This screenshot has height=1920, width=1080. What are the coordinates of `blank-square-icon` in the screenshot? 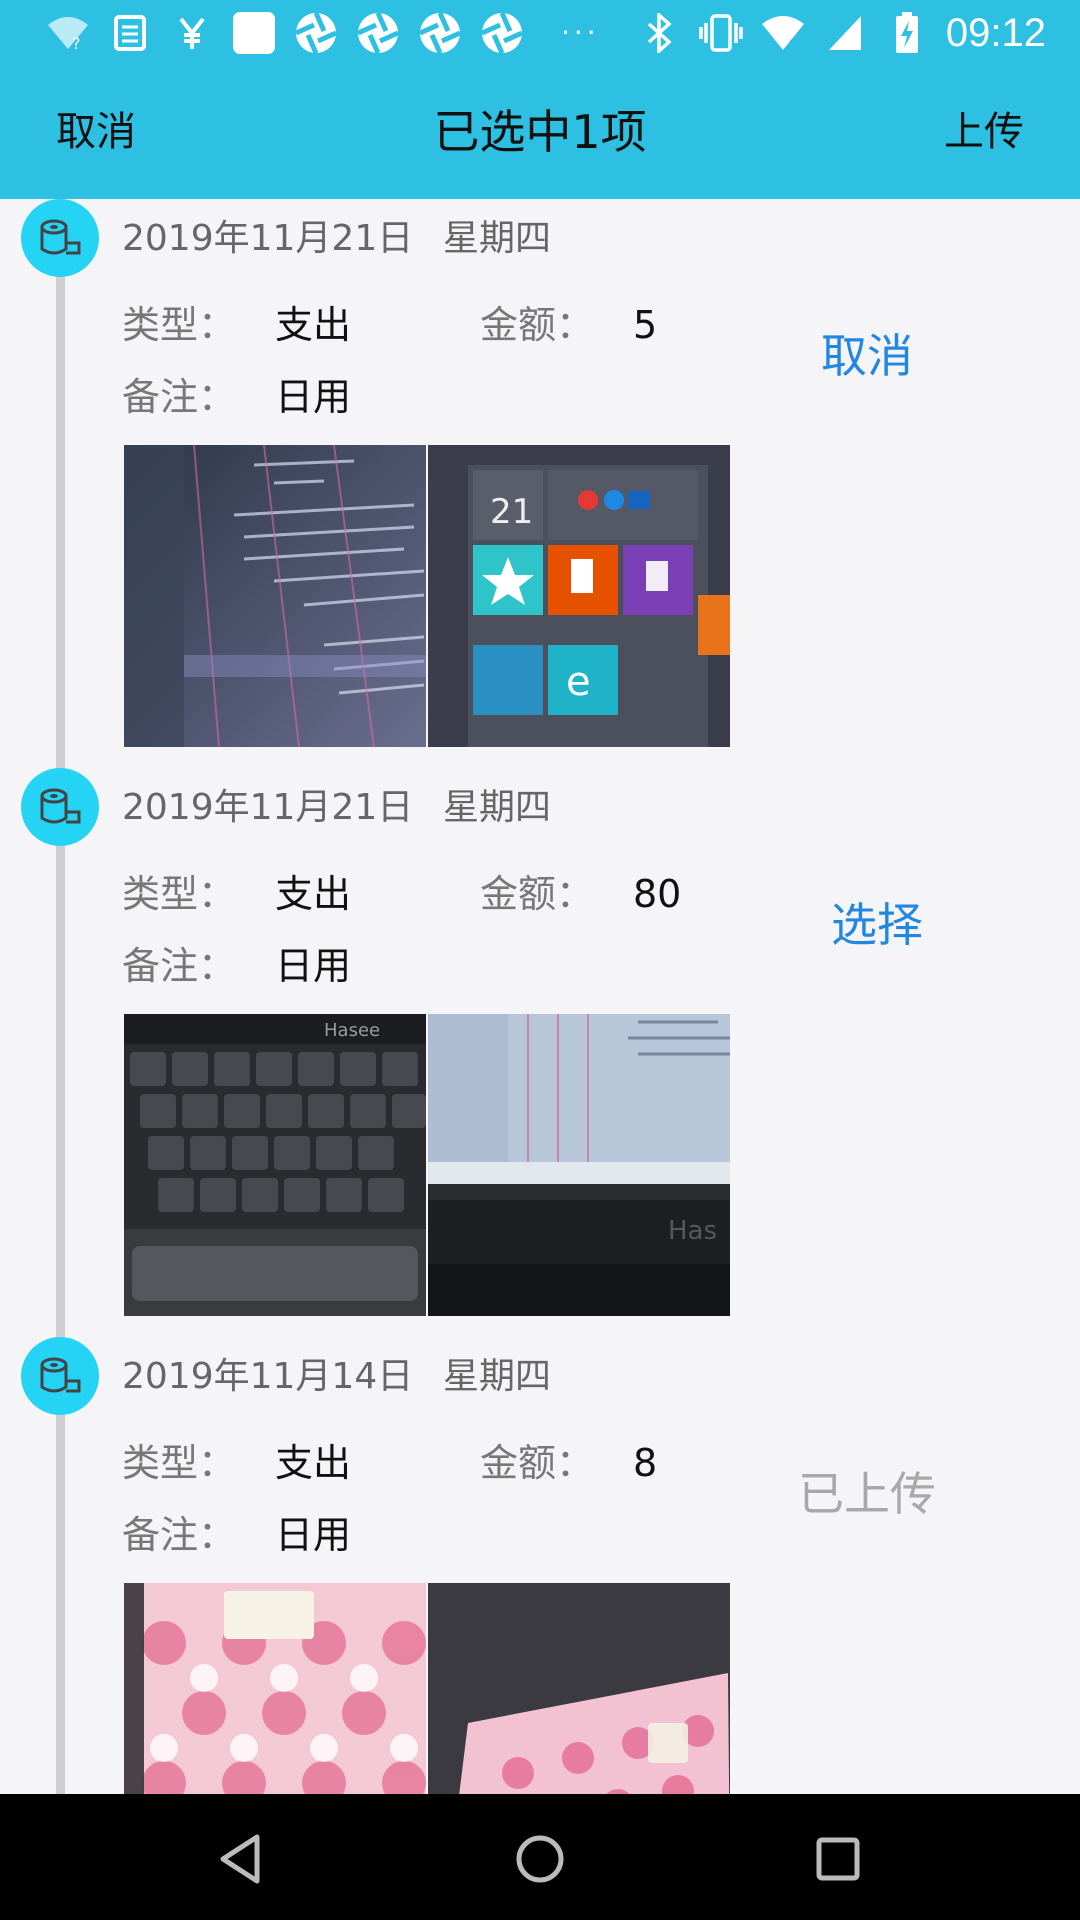 It's located at (254, 33).